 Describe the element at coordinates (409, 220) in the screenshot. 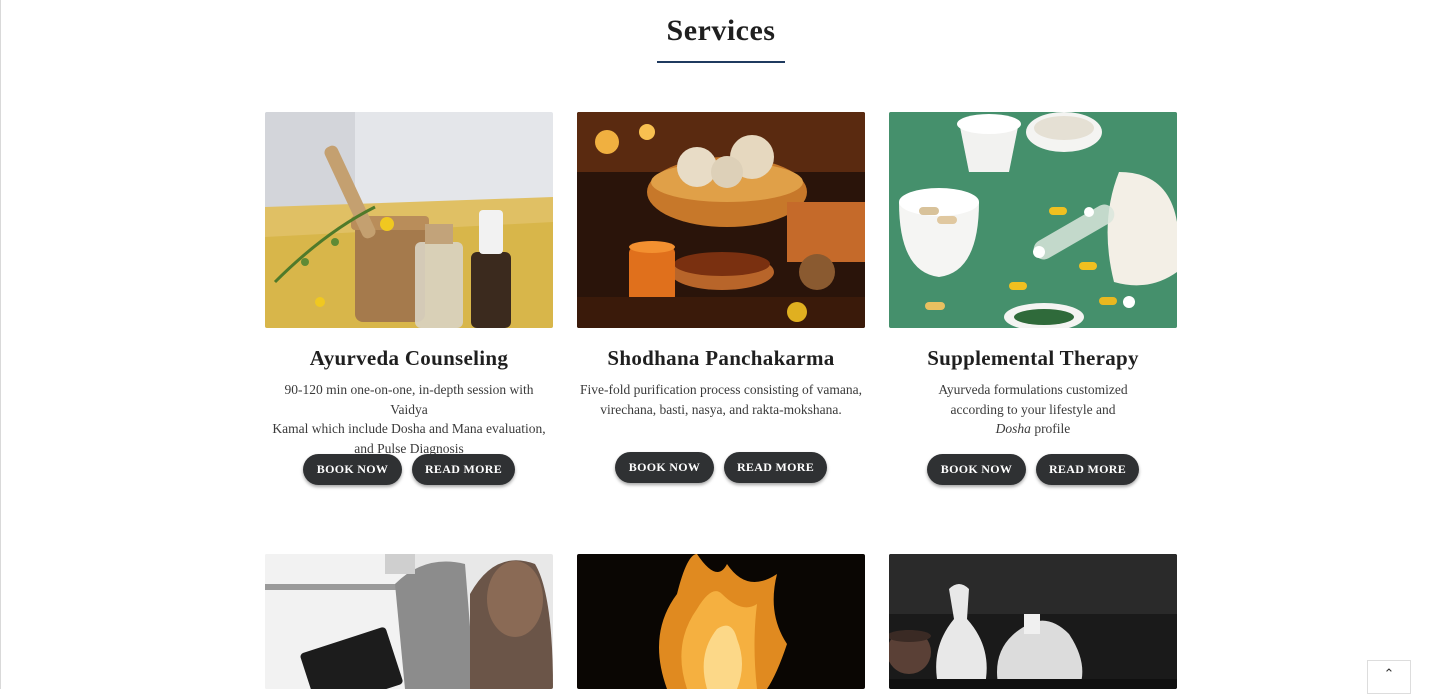

I see `service-image-mortar-and-oils` at that location.